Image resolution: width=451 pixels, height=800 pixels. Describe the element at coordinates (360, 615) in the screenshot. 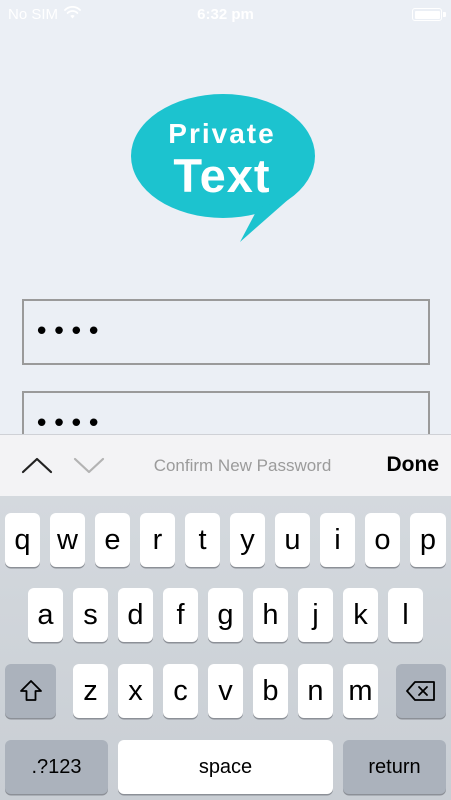

I see `key-k: k` at that location.